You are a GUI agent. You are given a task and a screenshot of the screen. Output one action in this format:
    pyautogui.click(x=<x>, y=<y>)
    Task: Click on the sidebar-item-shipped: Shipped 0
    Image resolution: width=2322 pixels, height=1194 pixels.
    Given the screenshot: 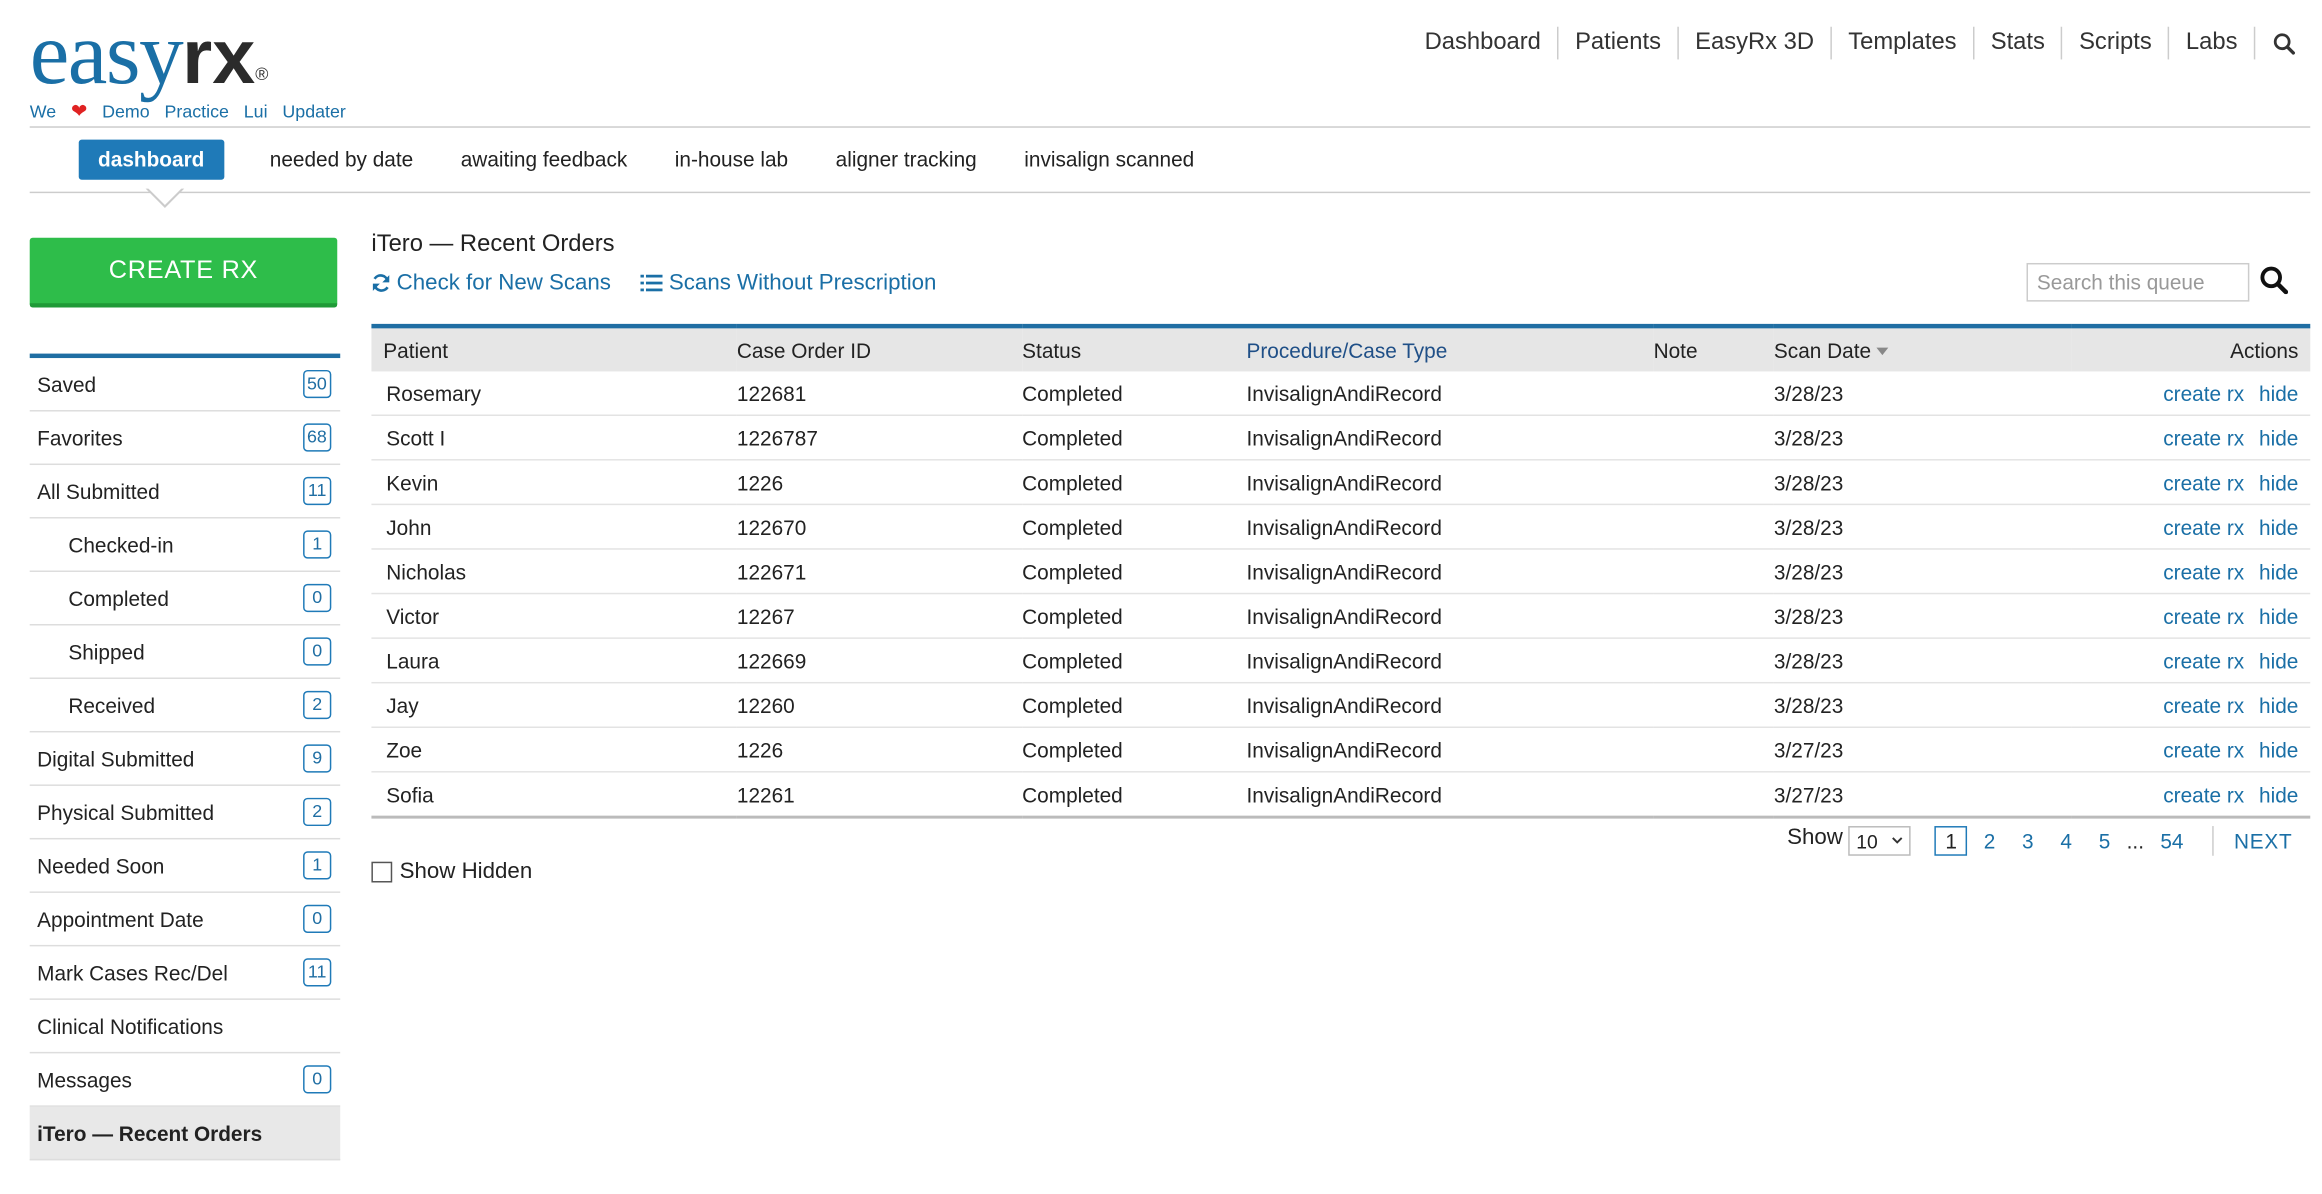 What is the action you would take?
    pyautogui.click(x=185, y=652)
    